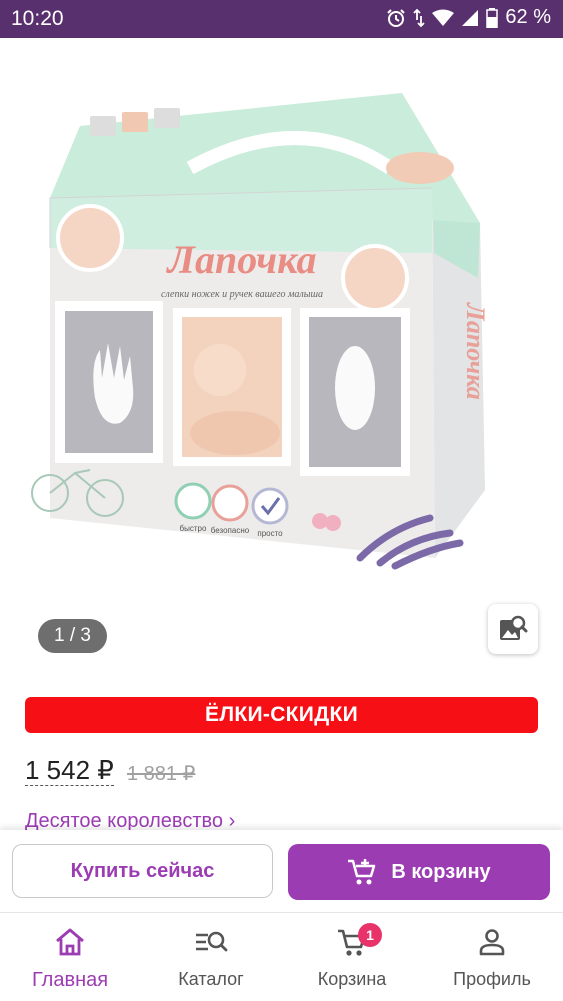 The width and height of the screenshot is (563, 1001). What do you see at coordinates (281, 871) in the screenshot?
I see `purchase-bar: Купить сейчас В корзину` at bounding box center [281, 871].